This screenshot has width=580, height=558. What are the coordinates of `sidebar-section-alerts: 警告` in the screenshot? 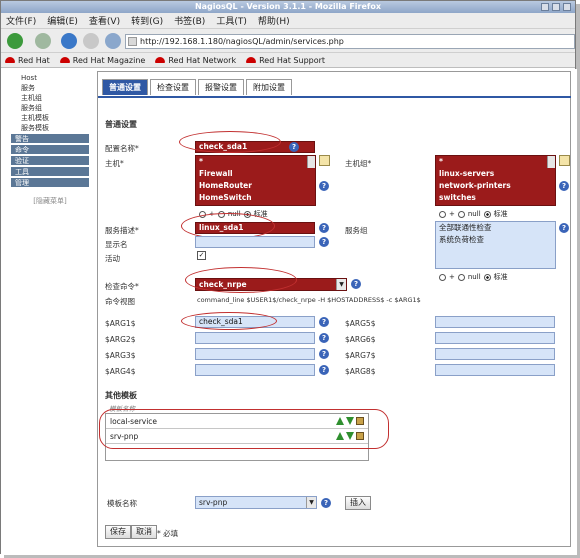 It's located at (50, 139).